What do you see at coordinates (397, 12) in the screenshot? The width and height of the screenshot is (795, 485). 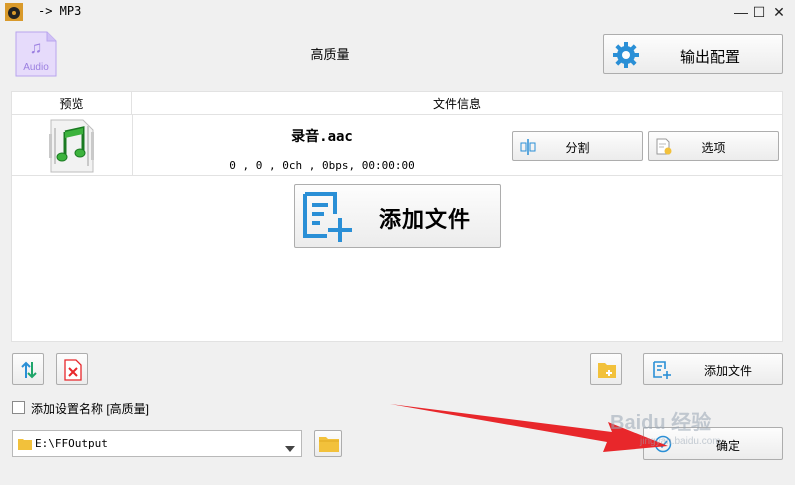 I see `title-bar: -> MP3 — ☐ ✕` at bounding box center [397, 12].